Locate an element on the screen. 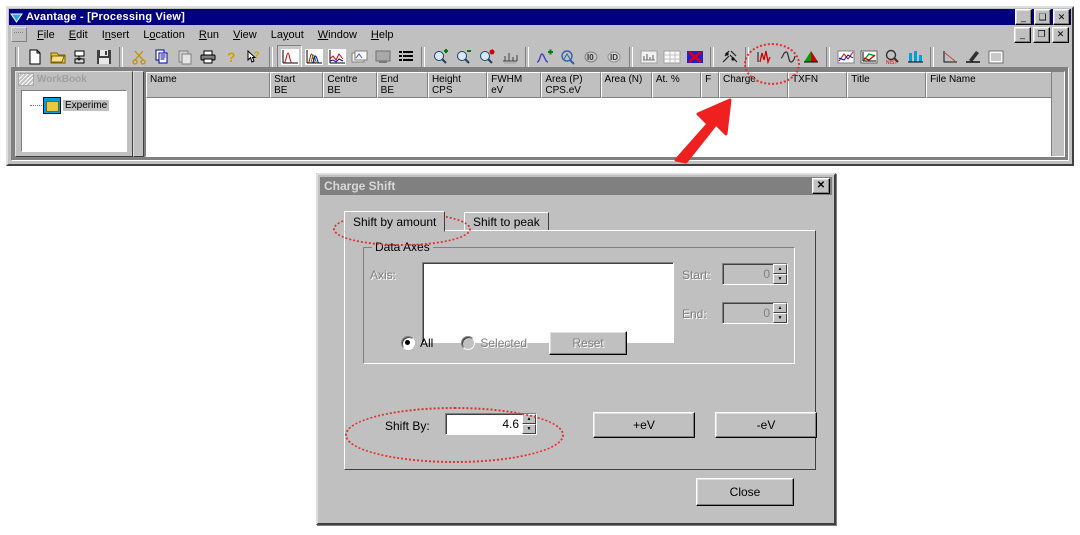 Image resolution: width=1080 pixels, height=535 pixels. shift-by-spin-up: ▲ is located at coordinates (529, 419).